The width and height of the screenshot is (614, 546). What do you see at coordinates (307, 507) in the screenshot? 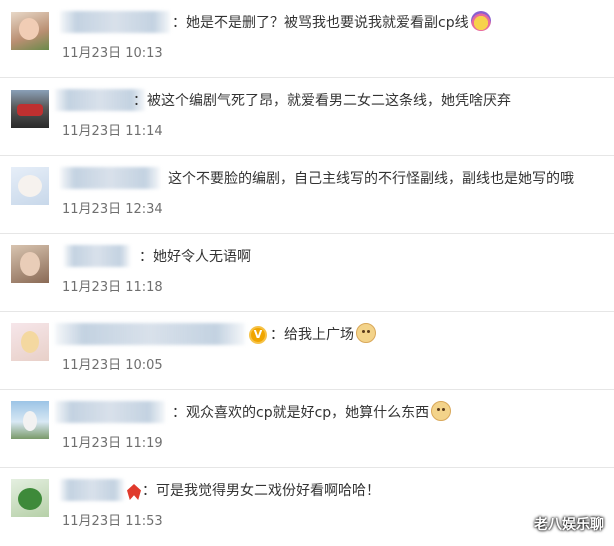
I see `comment-item: ：可是我觉得男女二戏份好看啊哈哈！ 11月23日 11:53` at bounding box center [307, 507].